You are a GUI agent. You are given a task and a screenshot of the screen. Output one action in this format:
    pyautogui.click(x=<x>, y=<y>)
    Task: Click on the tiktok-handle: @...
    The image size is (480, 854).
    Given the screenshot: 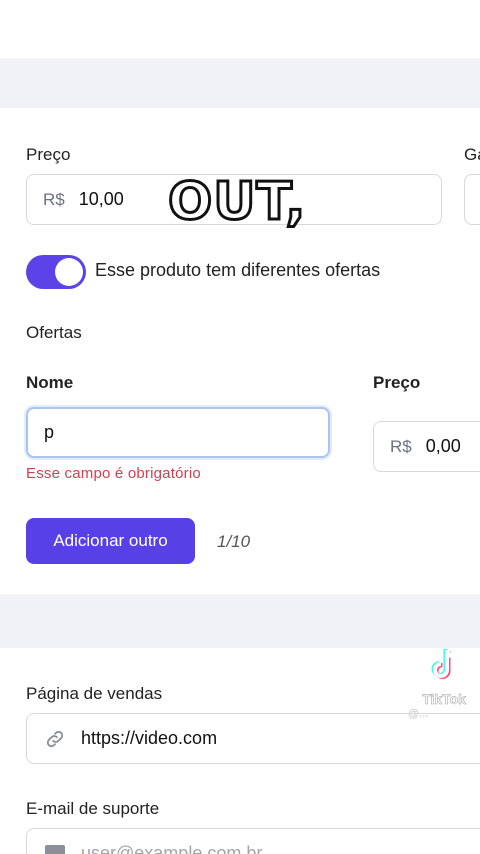 What is the action you would take?
    pyautogui.click(x=418, y=714)
    